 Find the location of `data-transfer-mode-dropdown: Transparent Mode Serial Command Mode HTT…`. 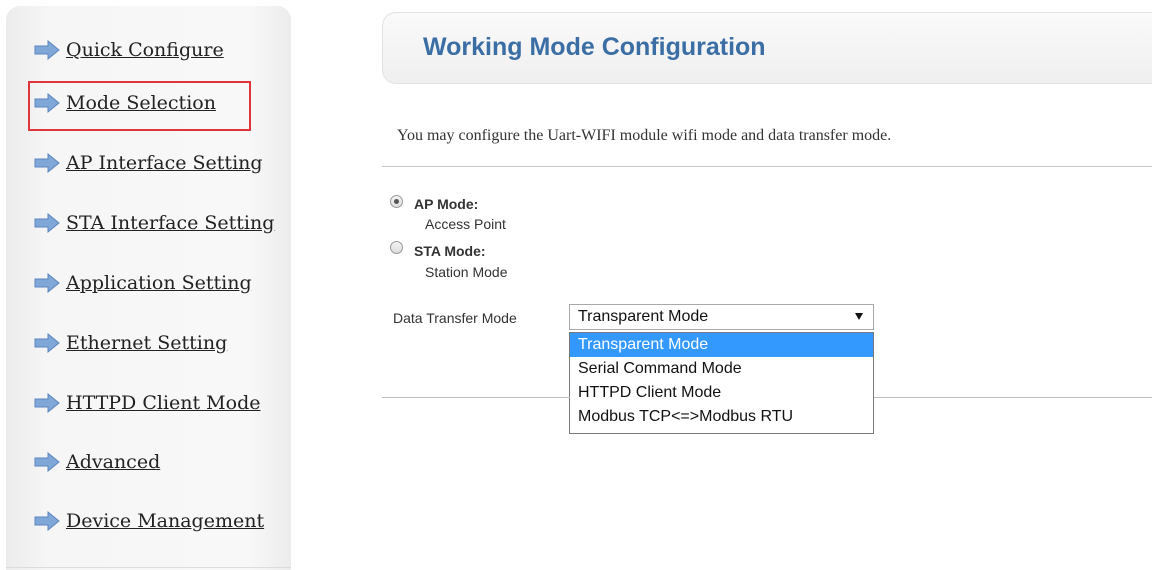

data-transfer-mode-dropdown: Transparent Mode Serial Command Mode HTT… is located at coordinates (721, 383).